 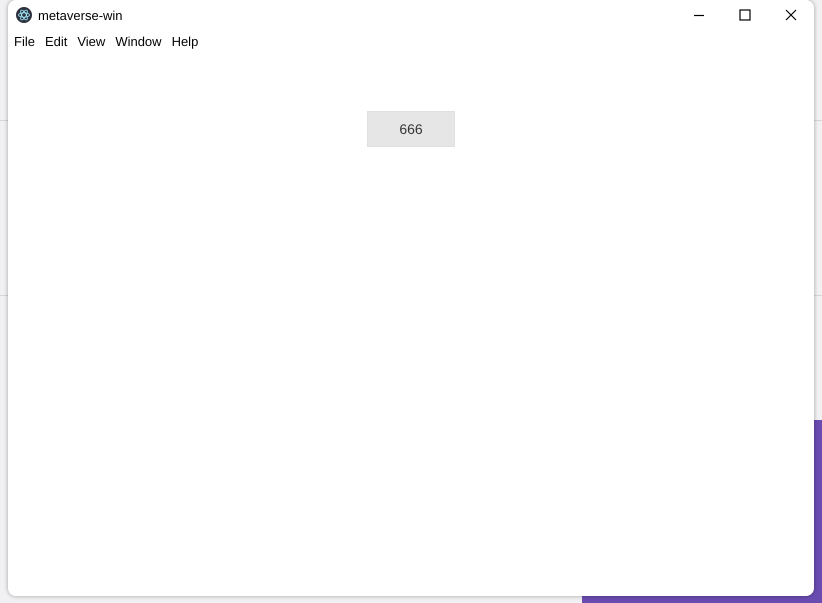 I want to click on menu-item: View, so click(x=91, y=41).